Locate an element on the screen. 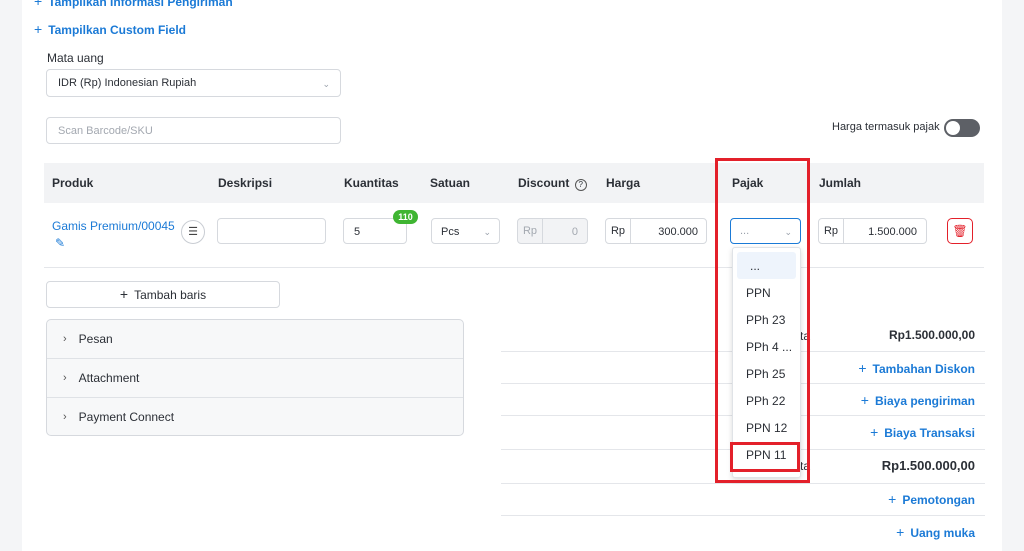 This screenshot has height=551, width=1024. edit-pencil-icon: ✎ is located at coordinates (60, 243).